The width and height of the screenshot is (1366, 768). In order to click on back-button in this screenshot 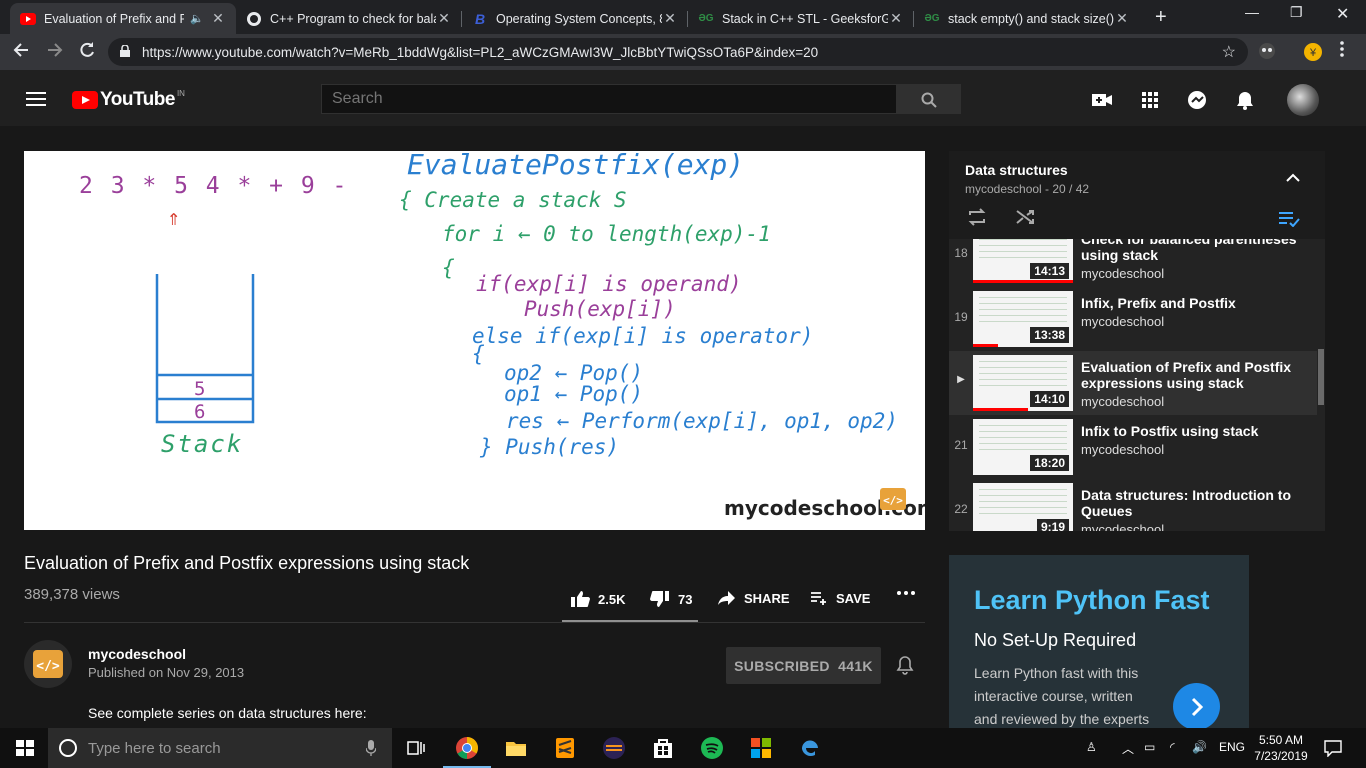, I will do `click(21, 52)`.